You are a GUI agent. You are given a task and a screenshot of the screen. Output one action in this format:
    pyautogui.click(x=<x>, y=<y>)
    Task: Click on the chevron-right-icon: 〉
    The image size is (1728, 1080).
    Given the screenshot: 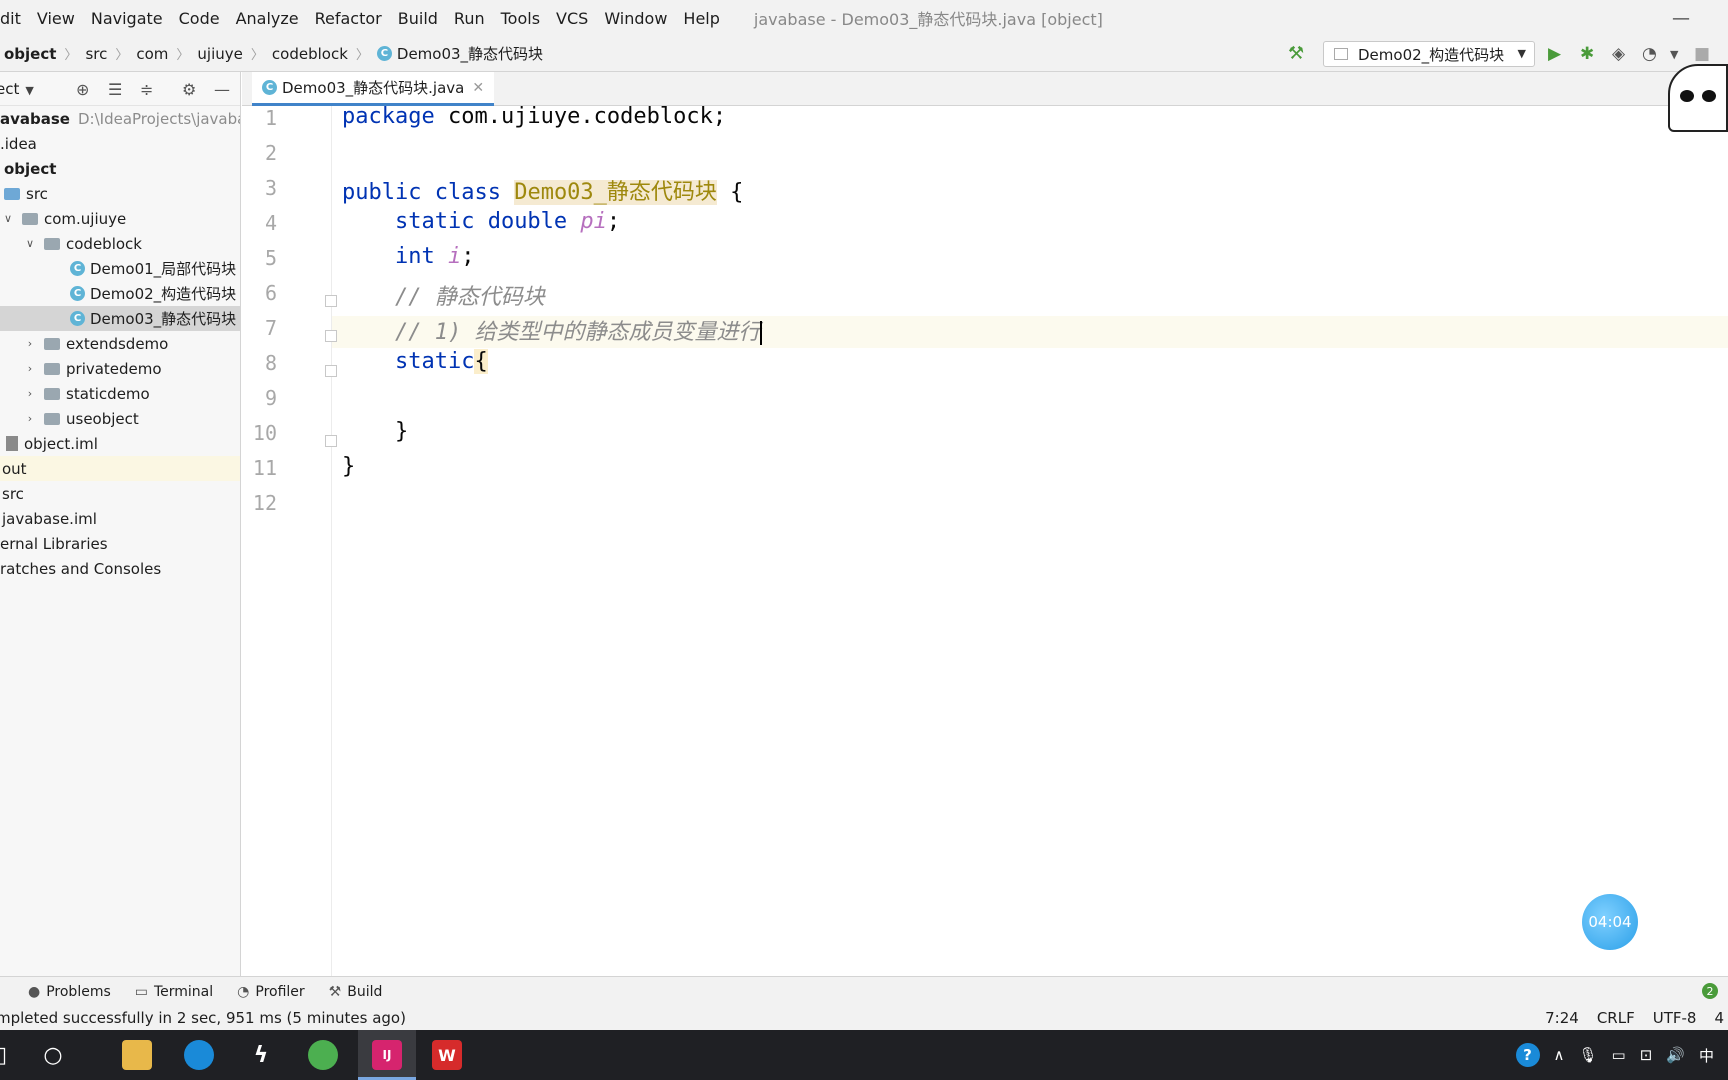 What is the action you would take?
    pyautogui.click(x=122, y=55)
    